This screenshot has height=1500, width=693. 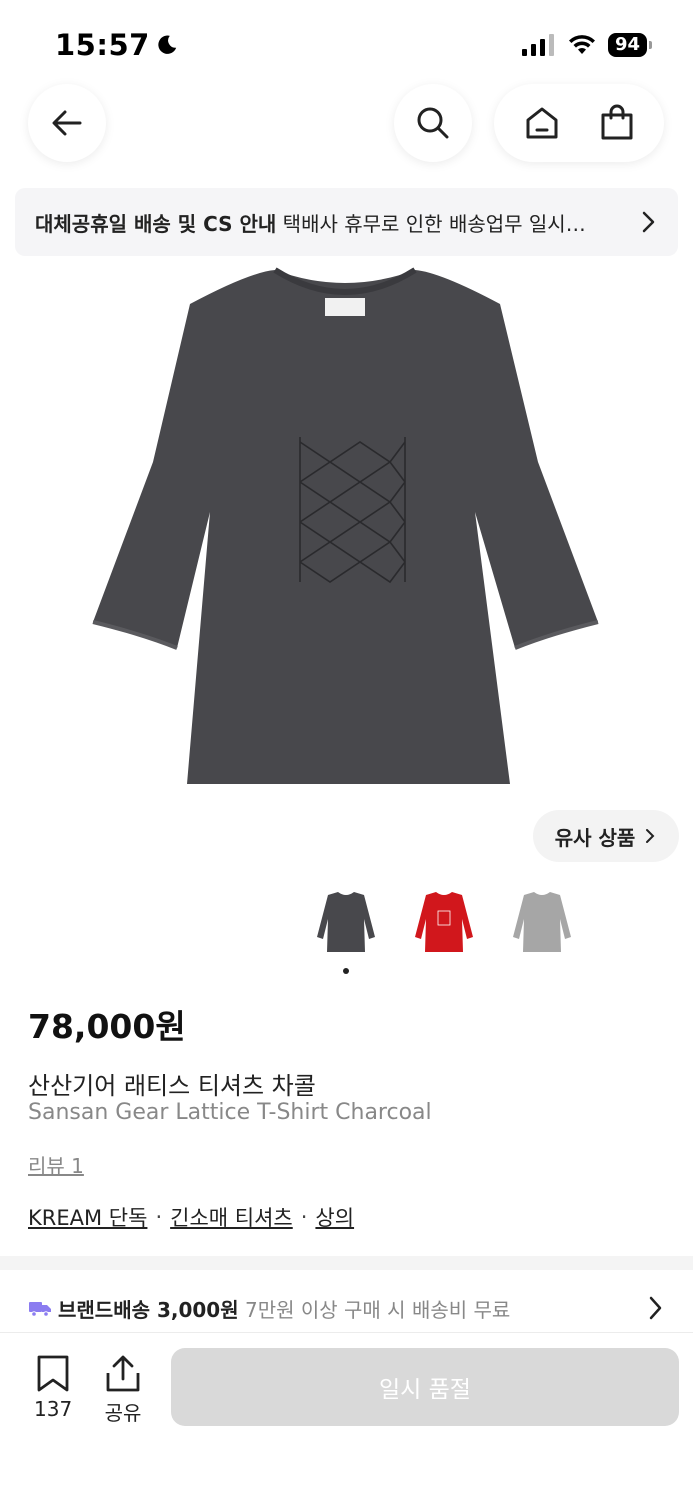 What do you see at coordinates (167, 44) in the screenshot?
I see `moon-icon` at bounding box center [167, 44].